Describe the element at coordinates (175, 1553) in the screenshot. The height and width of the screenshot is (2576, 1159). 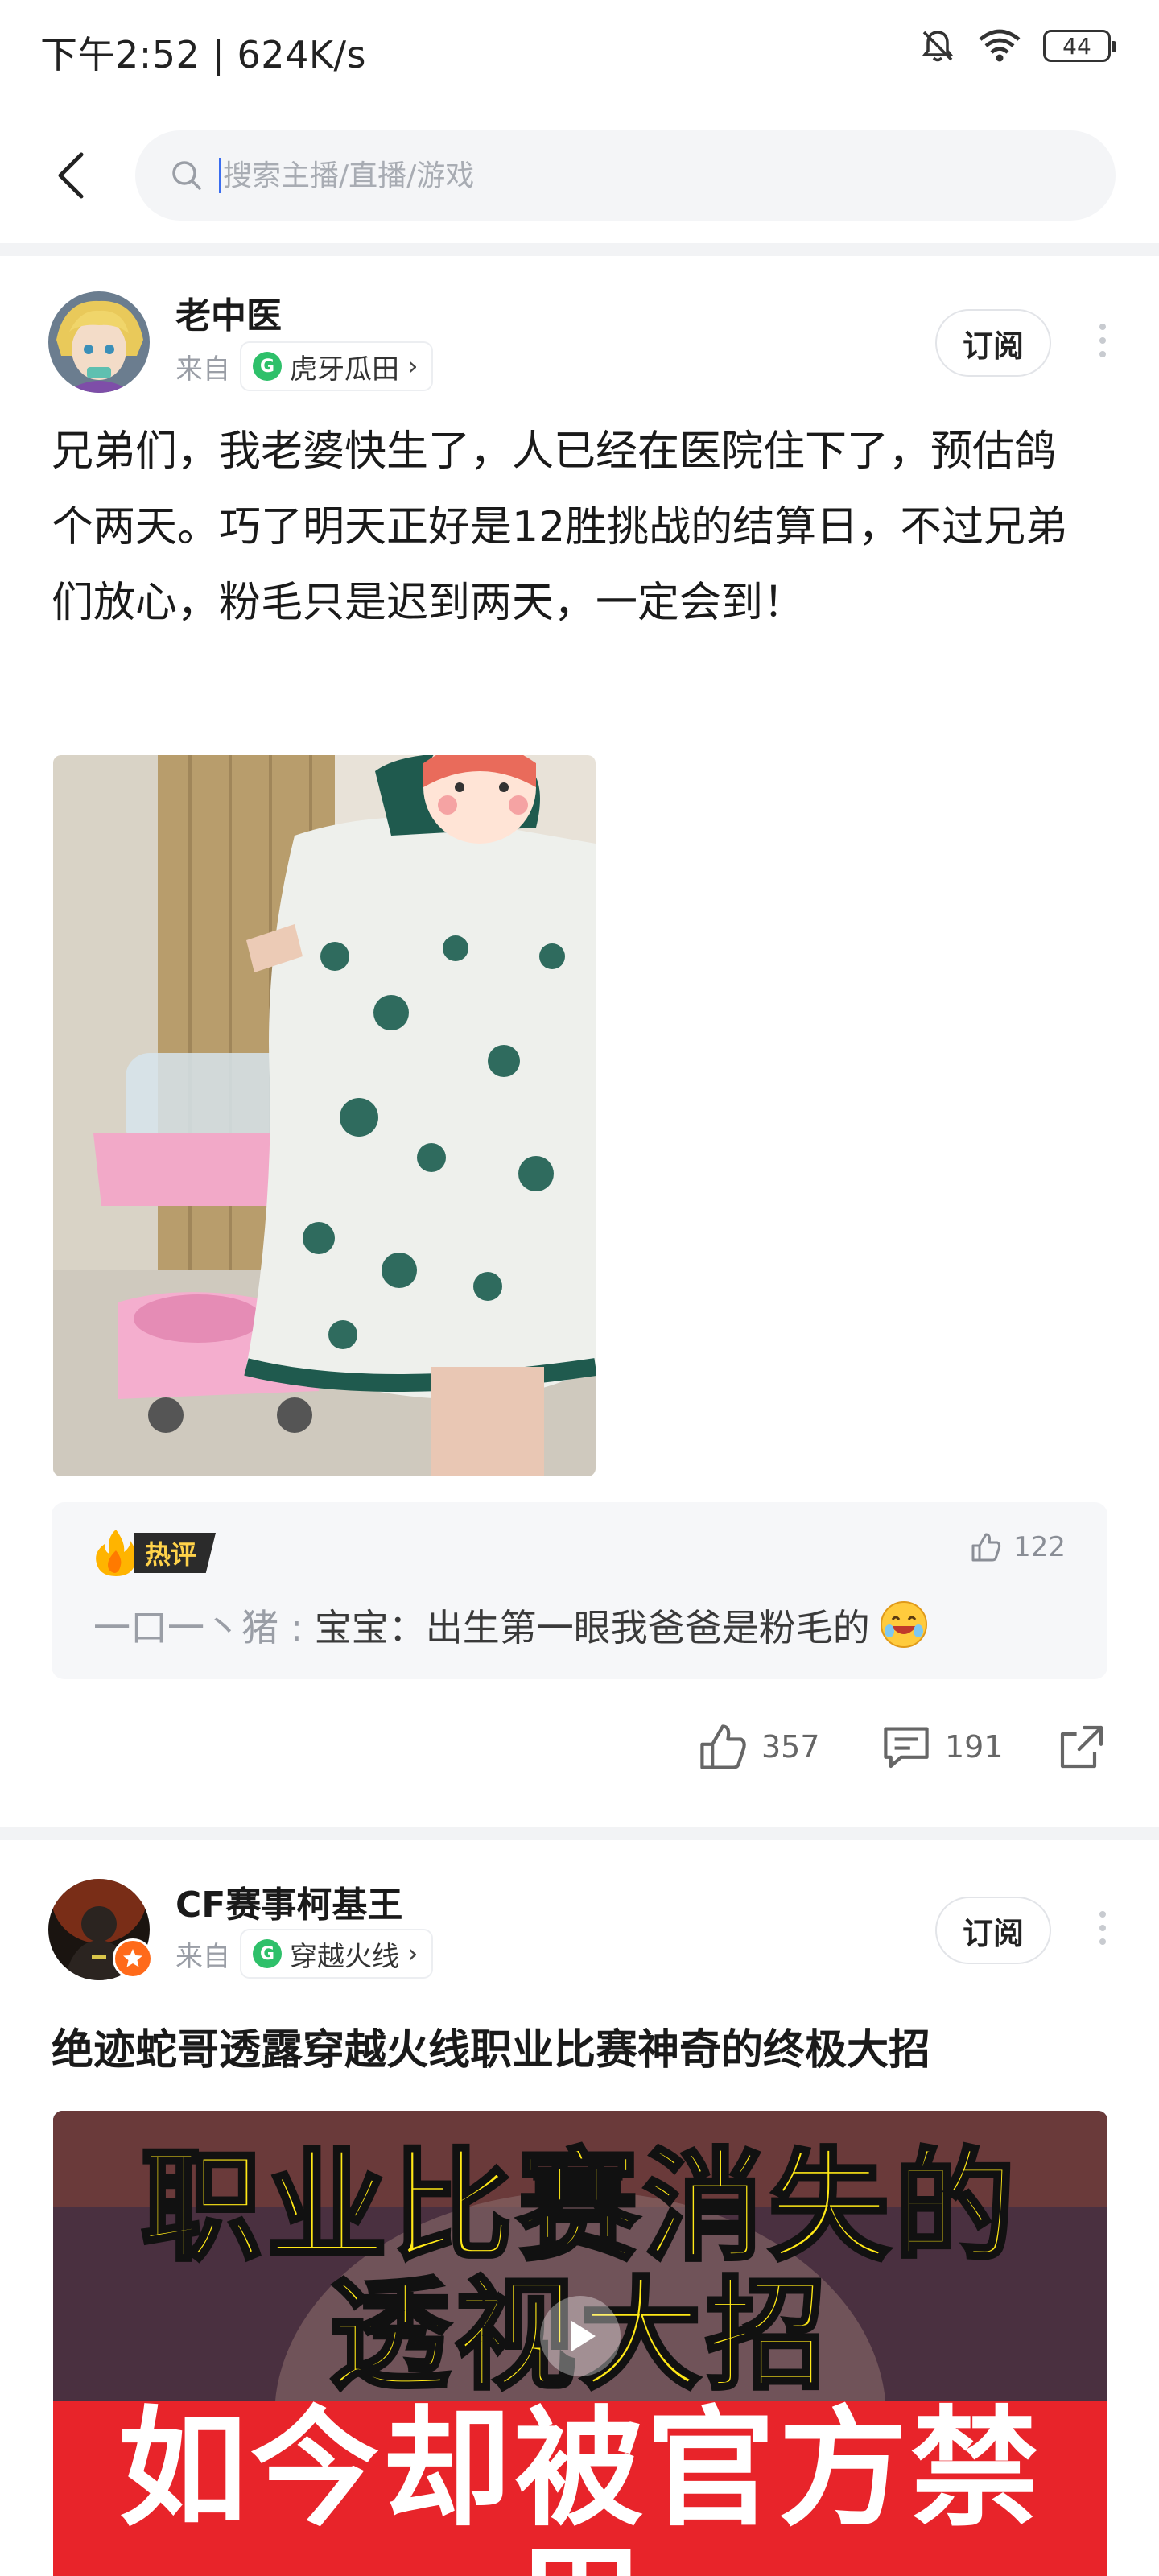
I see `hot-badge-label: 热评` at that location.